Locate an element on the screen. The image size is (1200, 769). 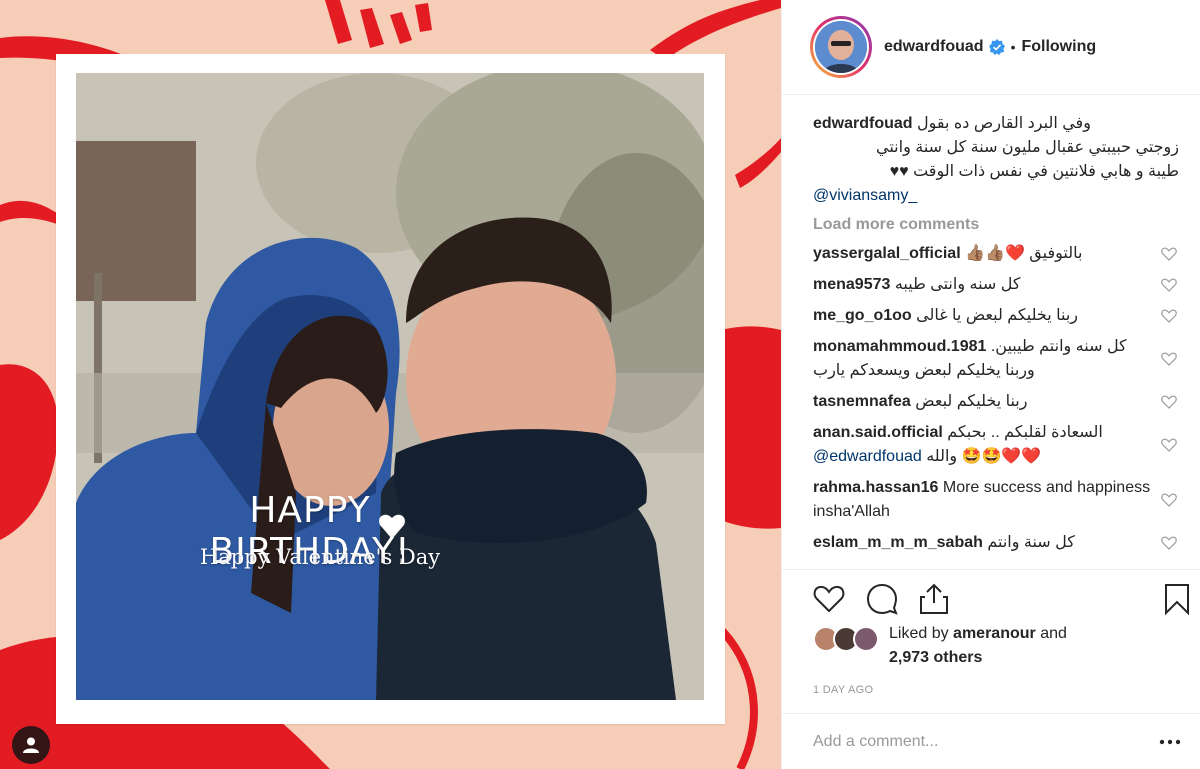
avatar is located at coordinates (841, 47).